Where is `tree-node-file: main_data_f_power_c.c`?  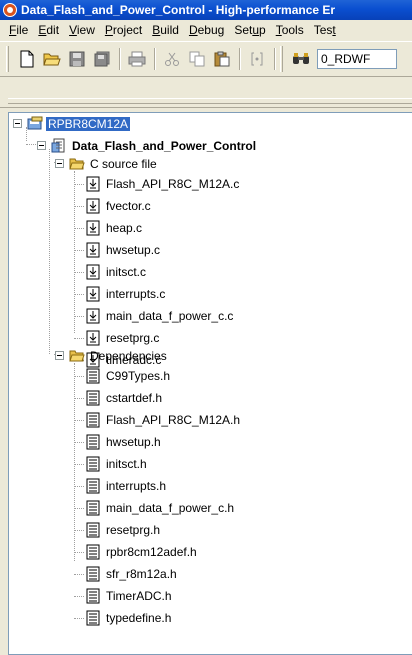 tree-node-file: main_data_f_power_c.c is located at coordinates (160, 316).